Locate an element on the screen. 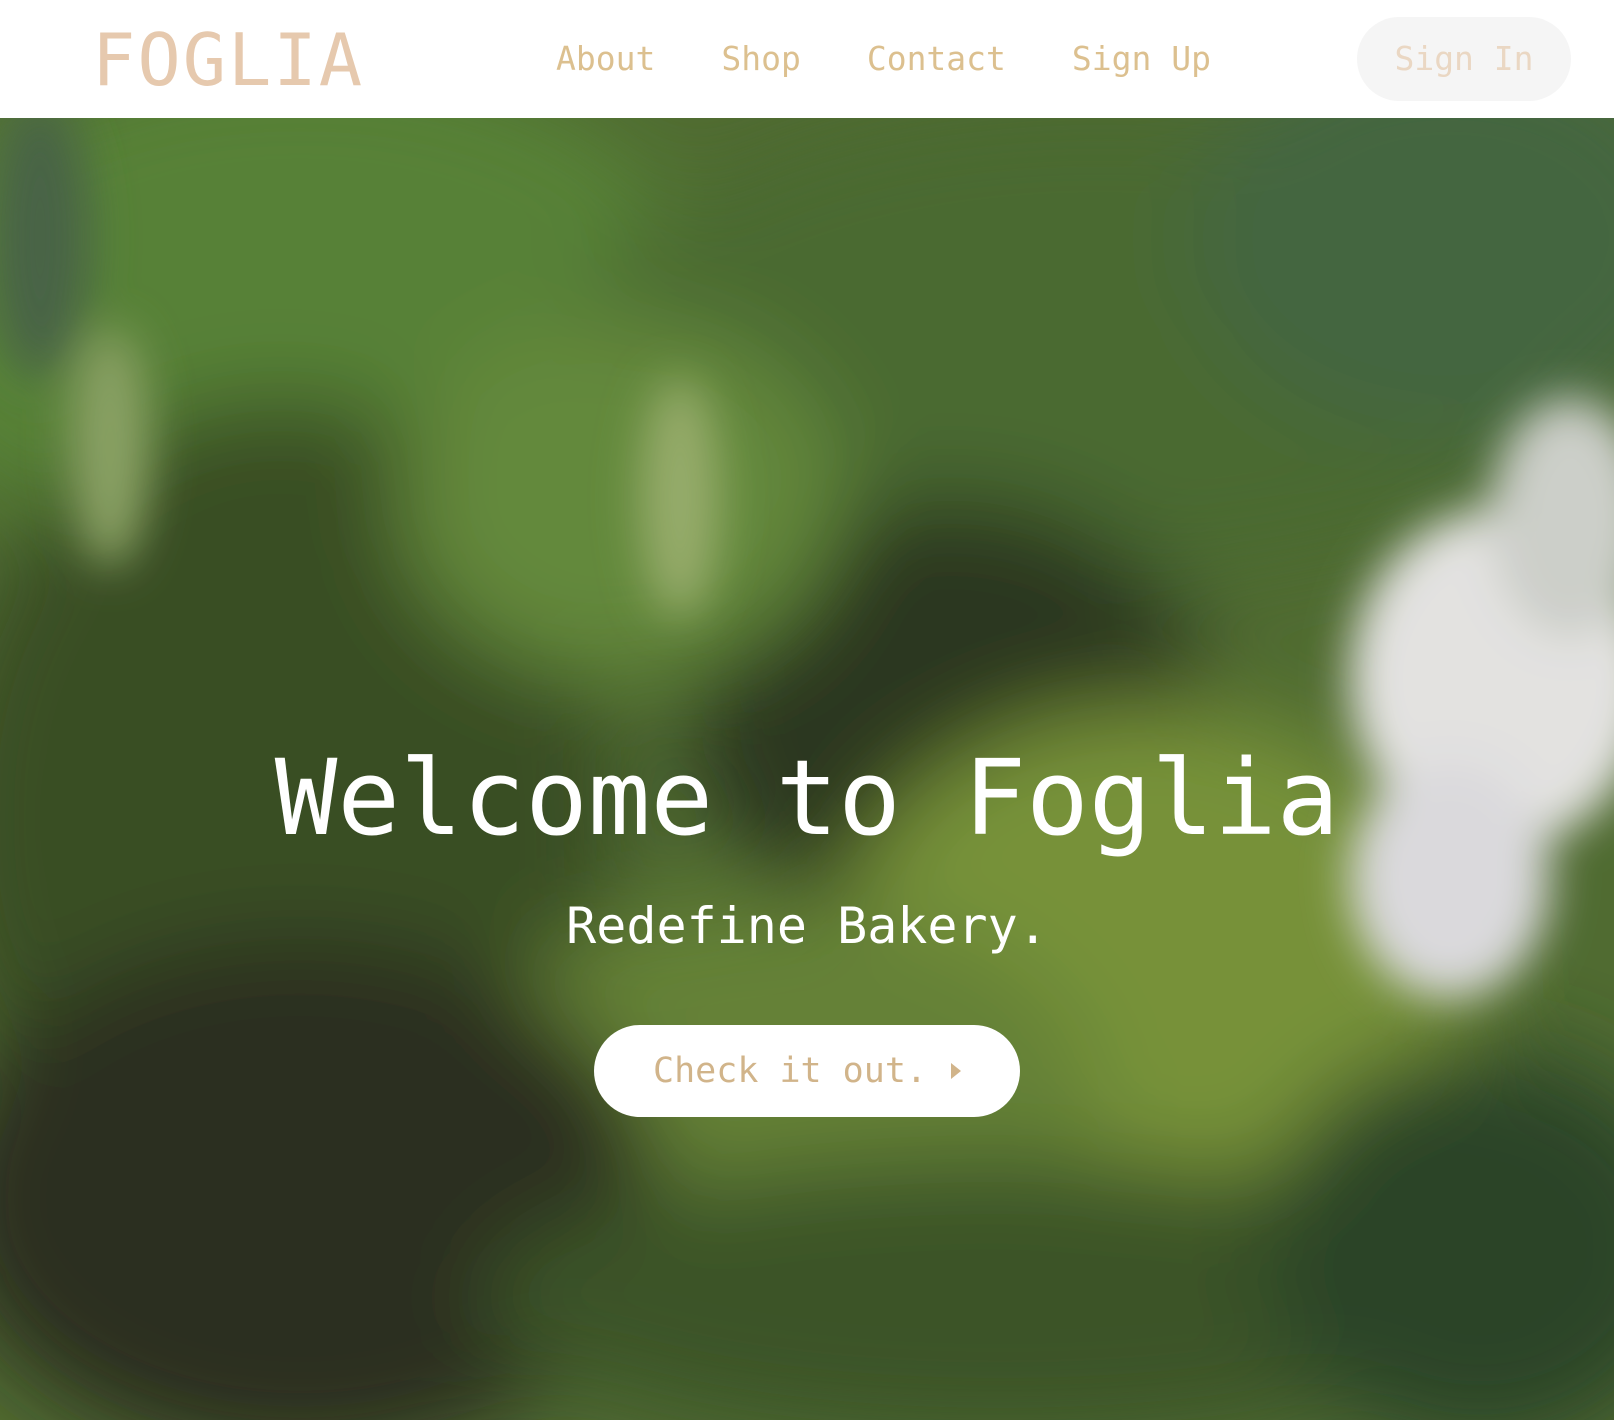  sign-in-button: Sign In is located at coordinates (1464, 59).